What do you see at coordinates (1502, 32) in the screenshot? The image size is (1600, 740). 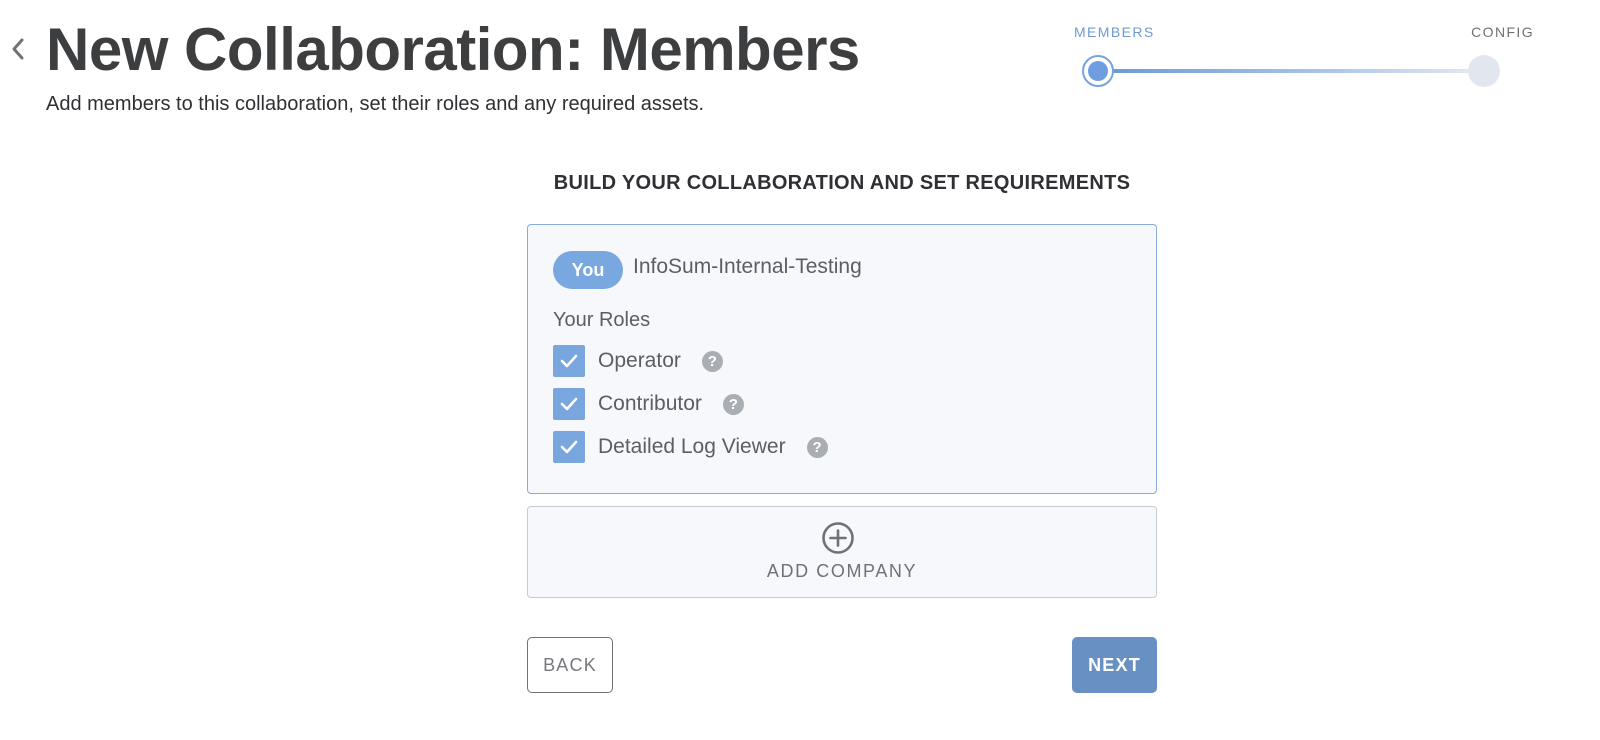 I see `step-label-config: CONFIG` at bounding box center [1502, 32].